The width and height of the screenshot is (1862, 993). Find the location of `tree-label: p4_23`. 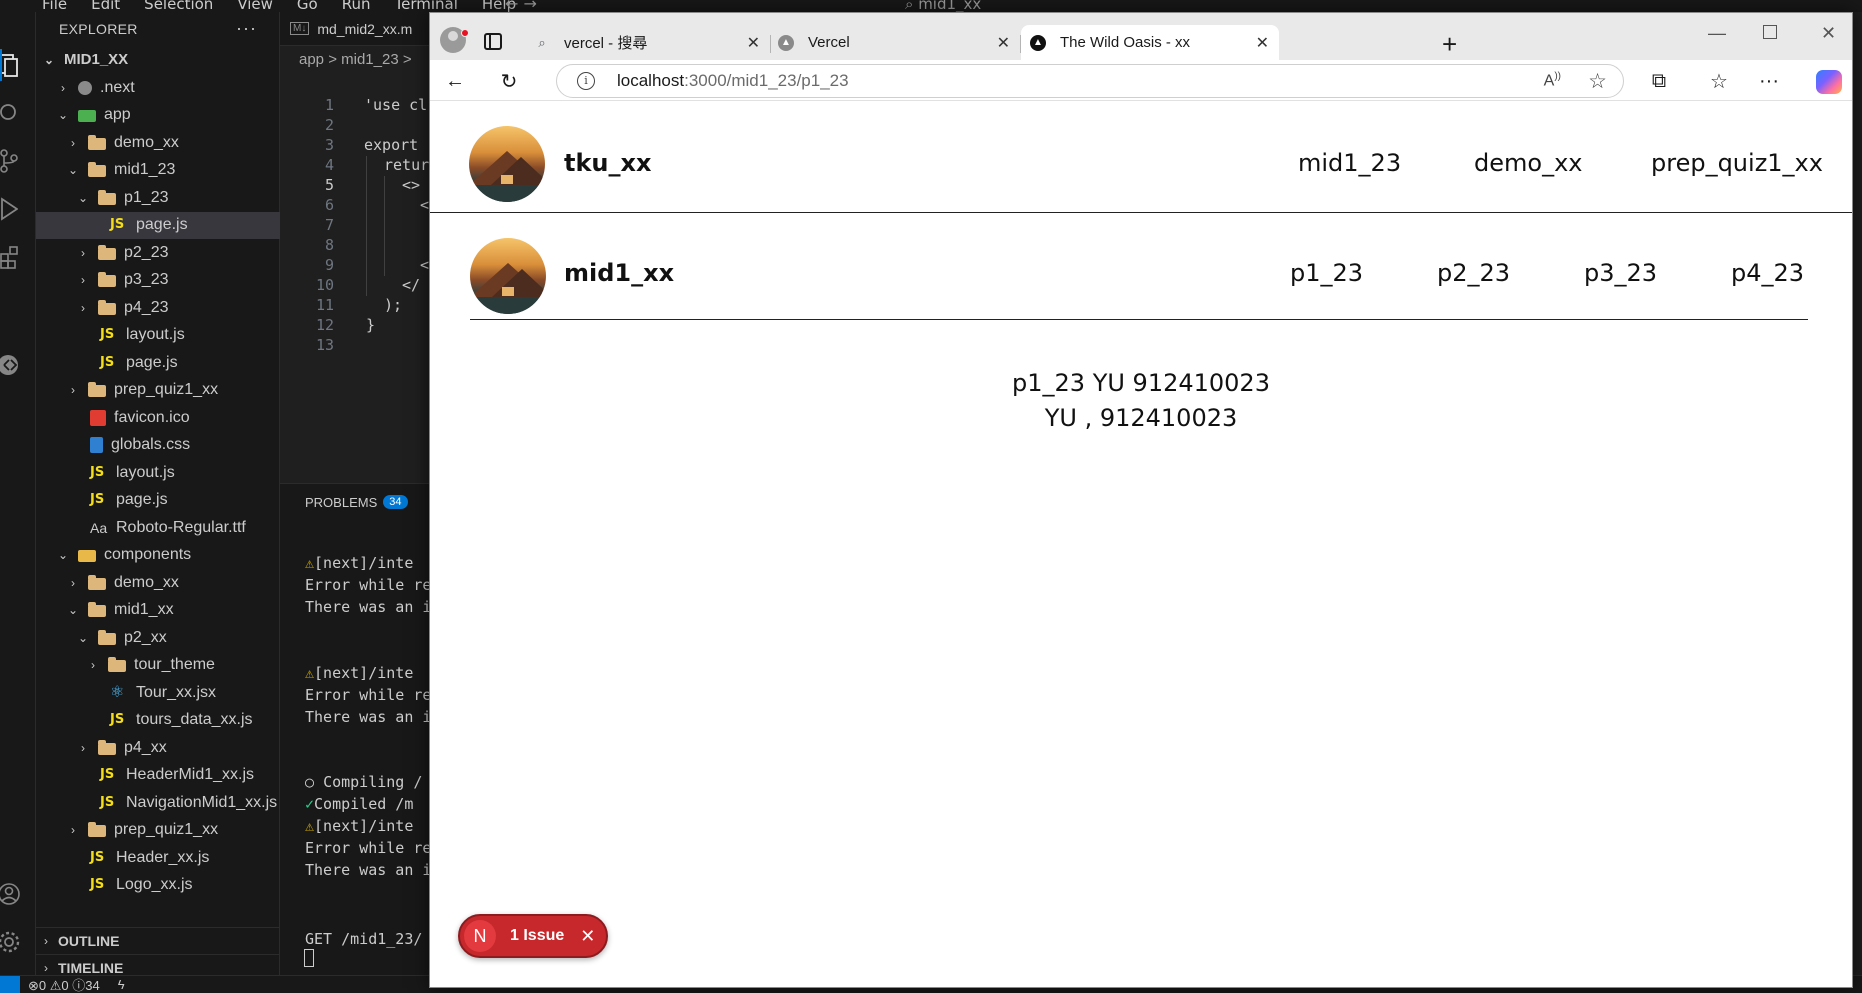

tree-label: p4_23 is located at coordinates (146, 307).